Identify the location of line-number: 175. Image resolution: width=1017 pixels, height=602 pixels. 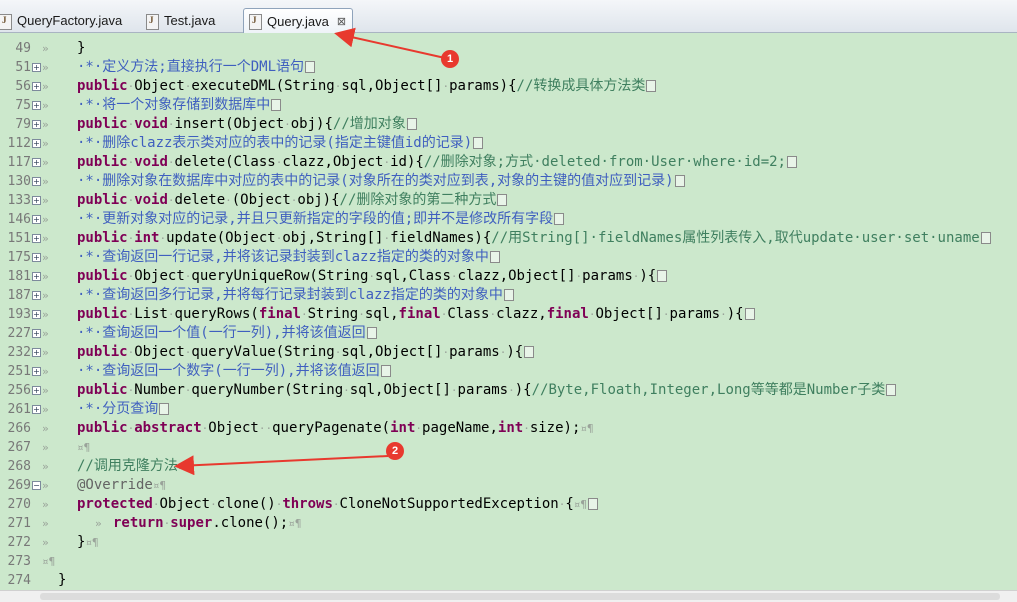
(19, 257).